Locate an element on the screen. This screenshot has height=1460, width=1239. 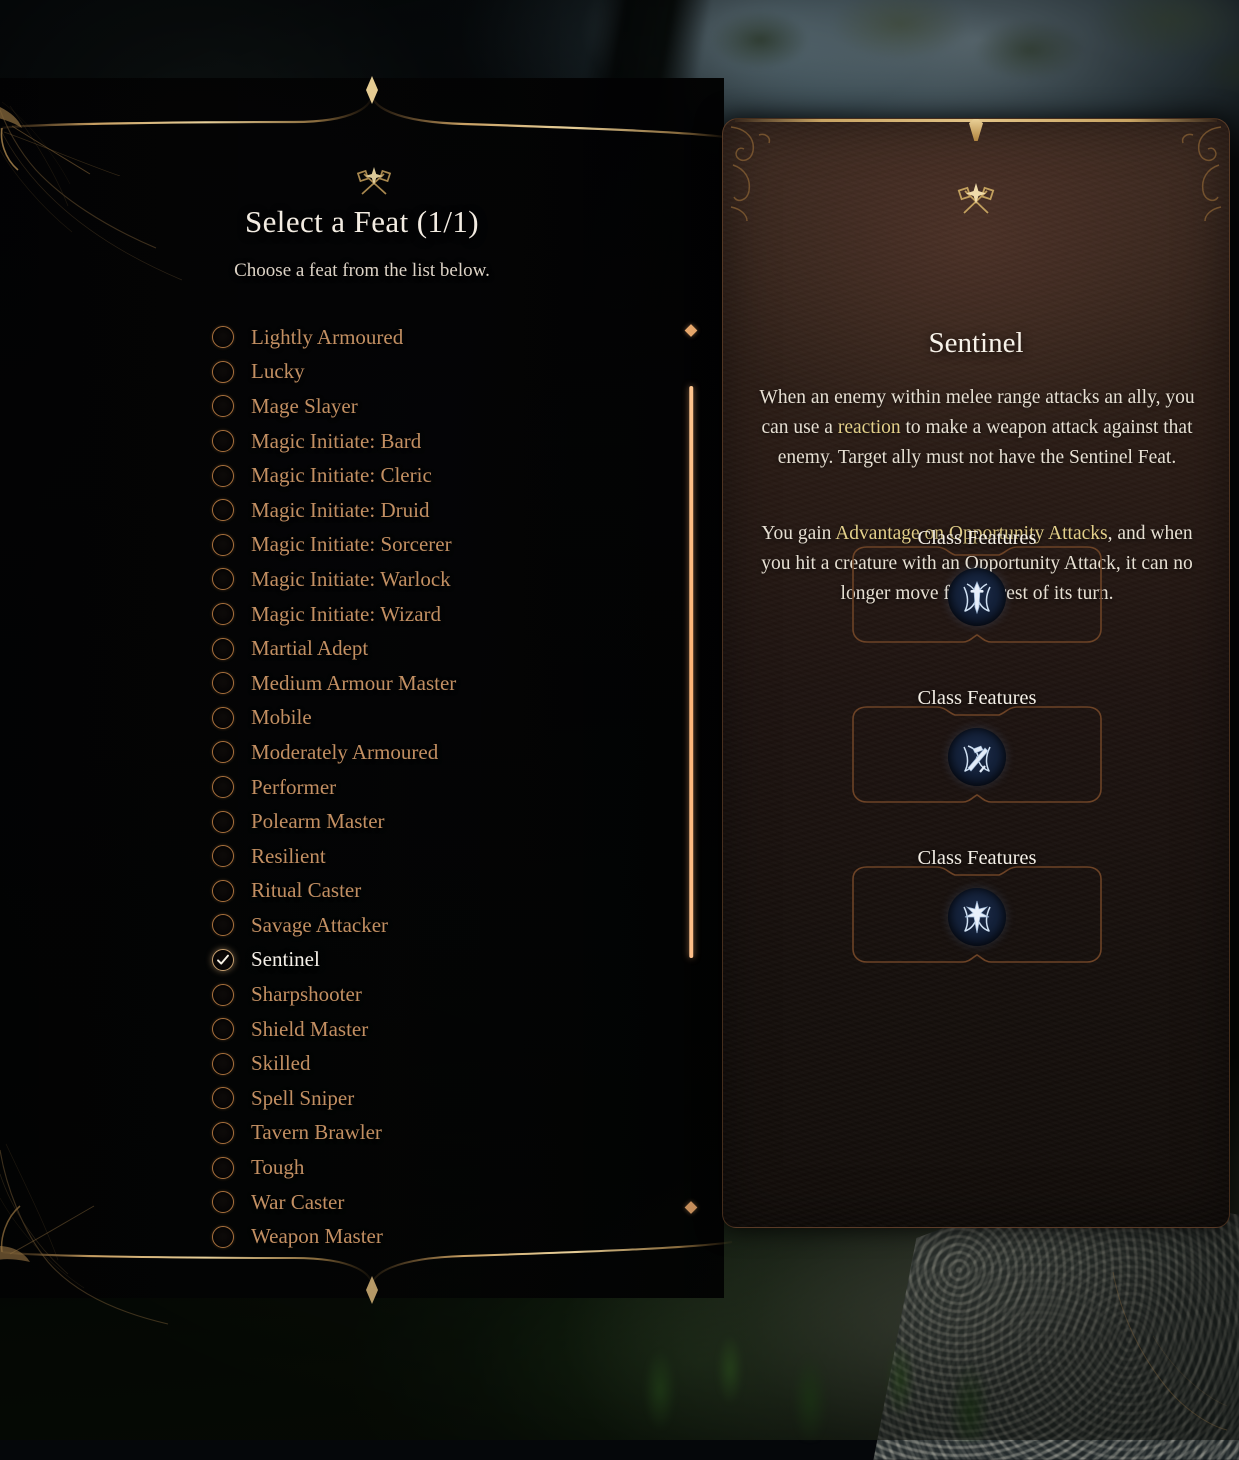
radiant-sword-crest-icon is located at coordinates (977, 917).